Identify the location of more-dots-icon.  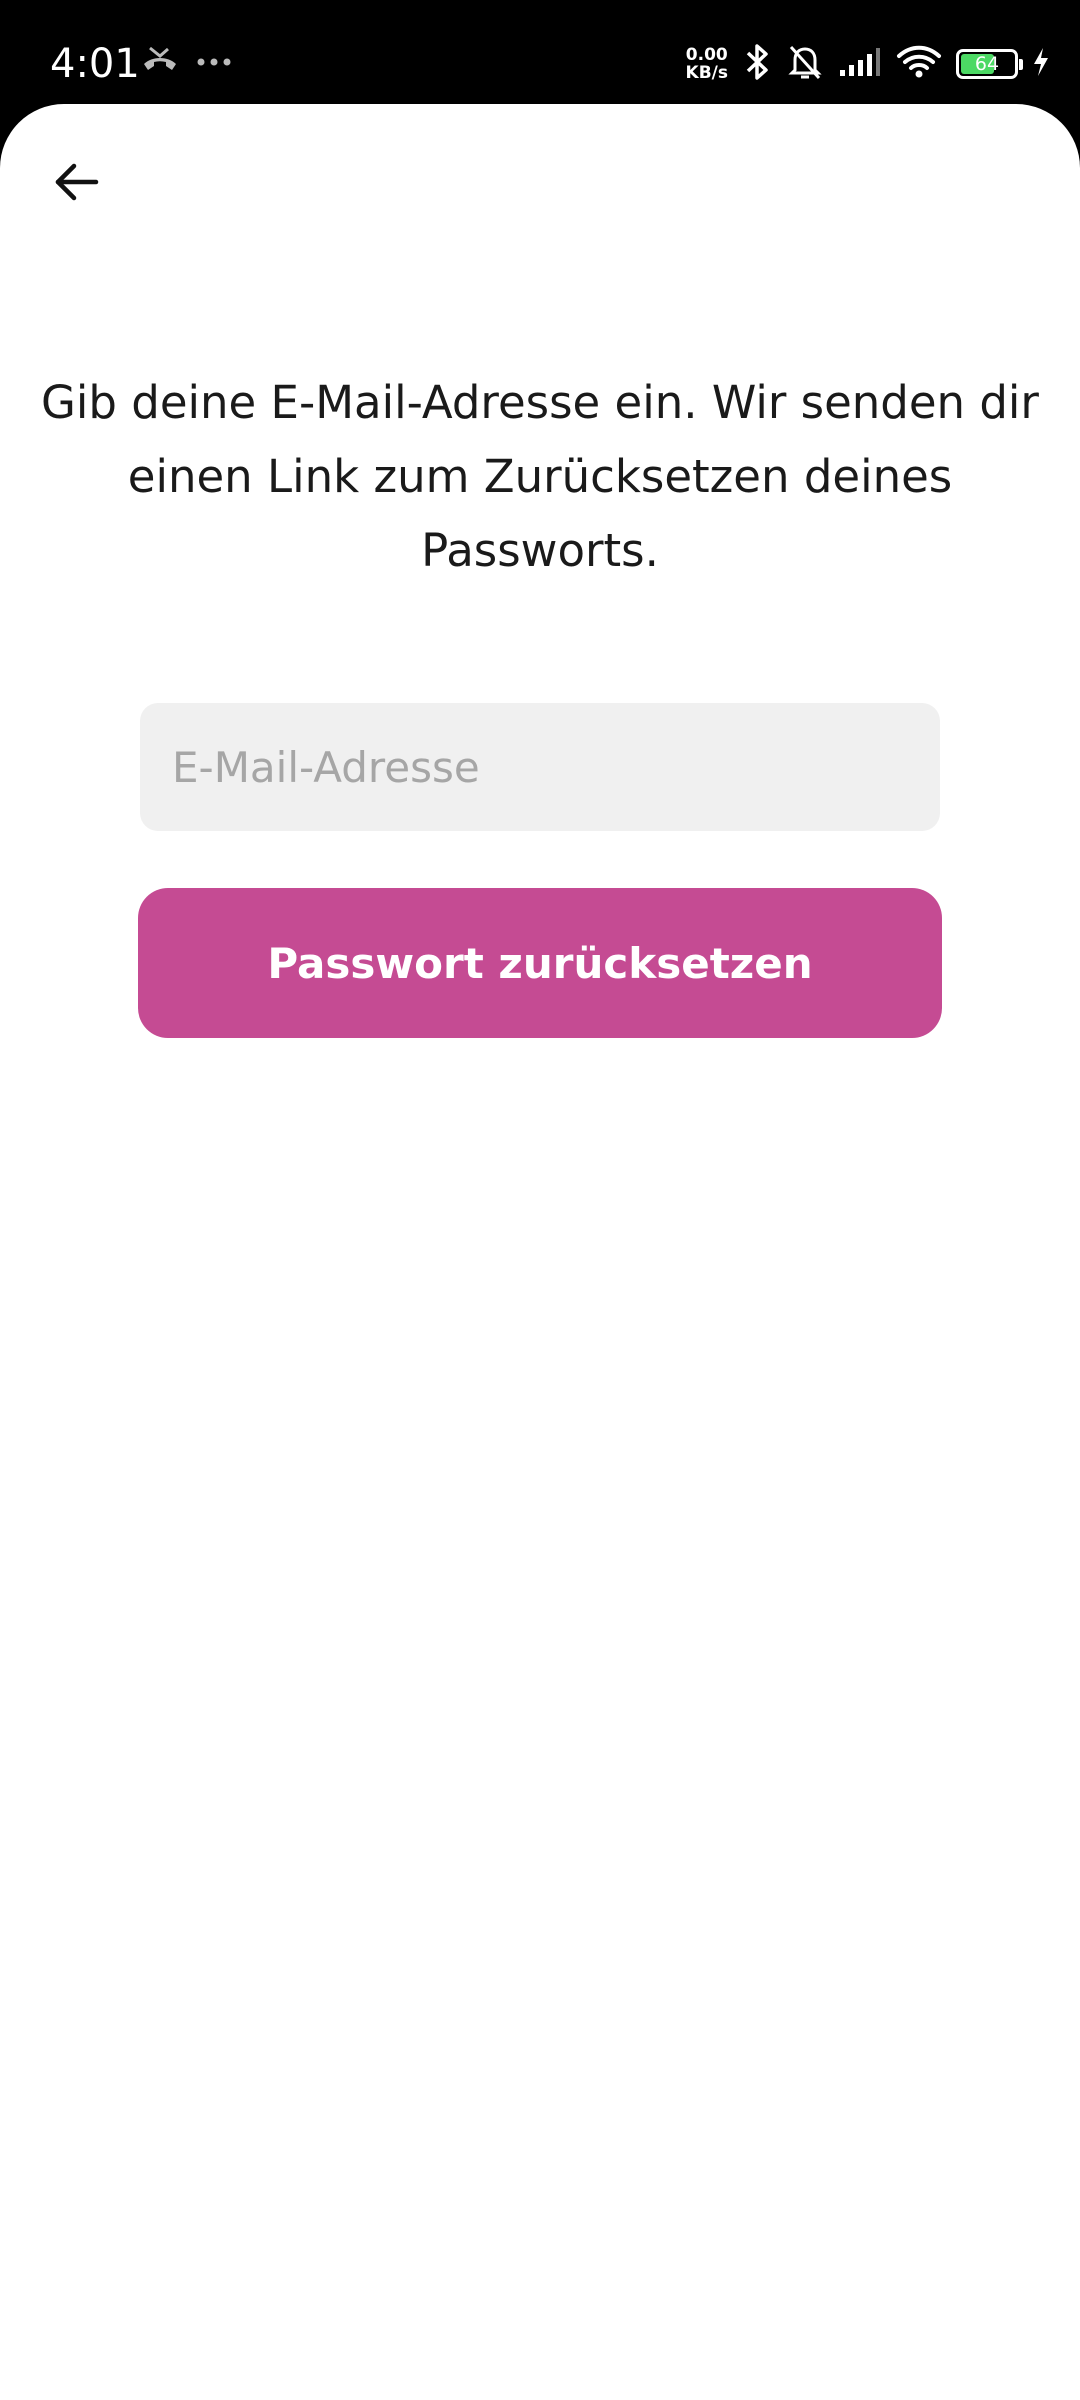
(214, 62).